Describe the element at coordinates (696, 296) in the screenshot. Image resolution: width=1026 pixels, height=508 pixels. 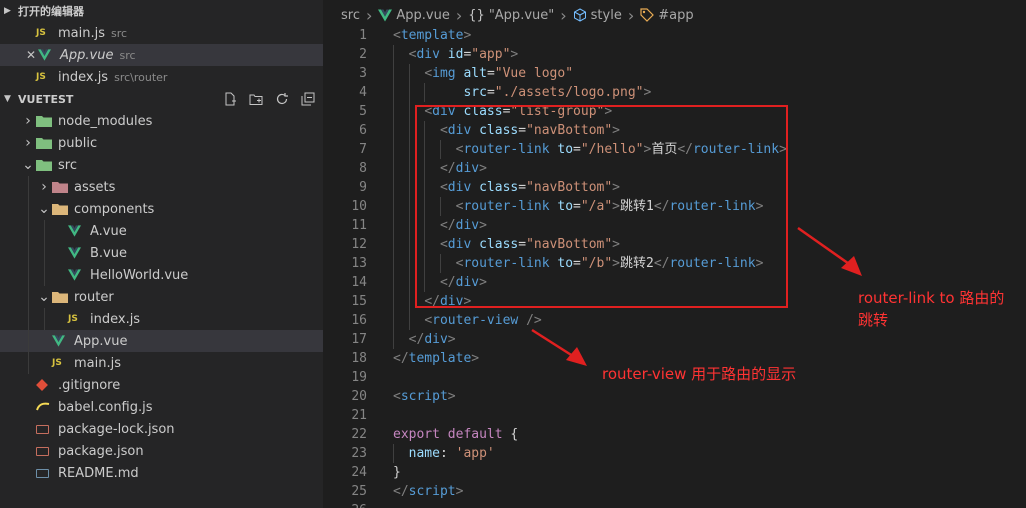
I see `annotation-arrows` at that location.